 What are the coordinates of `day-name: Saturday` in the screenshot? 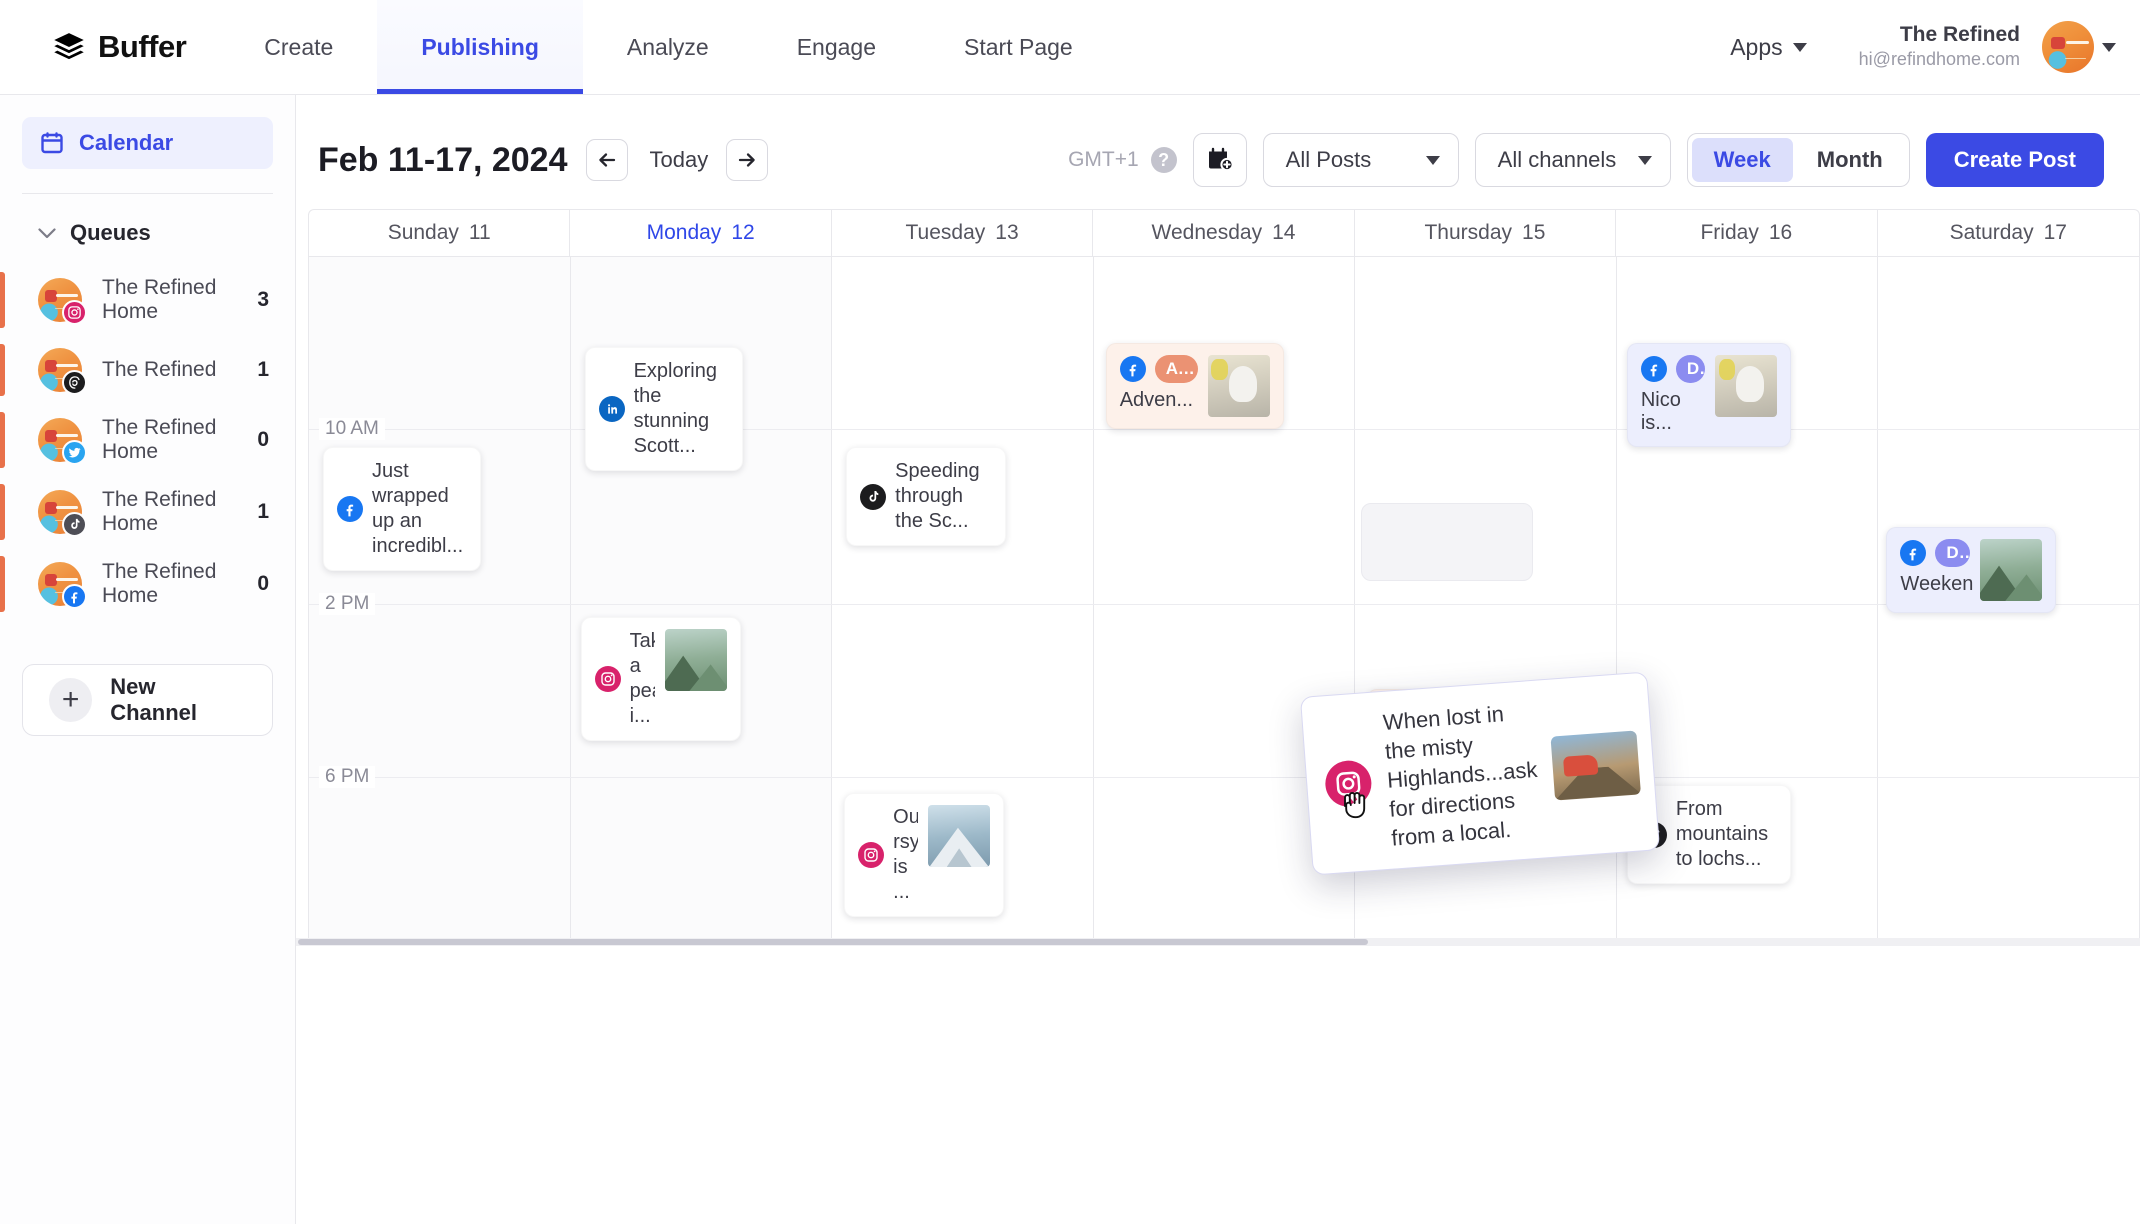 It's located at (1991, 232).